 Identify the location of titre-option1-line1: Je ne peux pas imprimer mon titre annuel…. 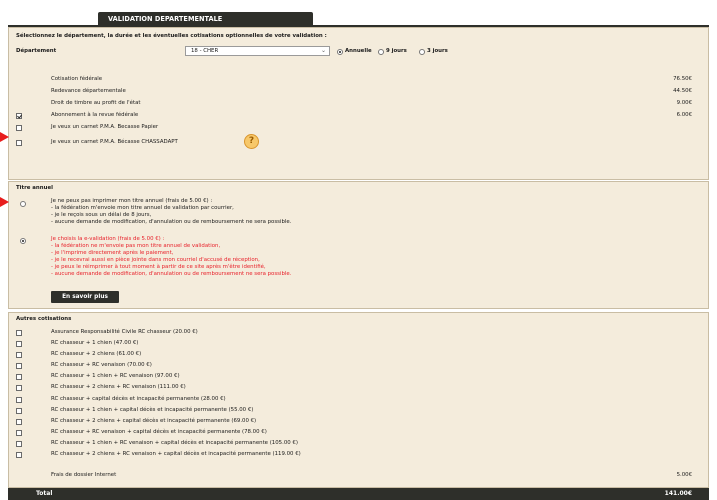
(132, 201).